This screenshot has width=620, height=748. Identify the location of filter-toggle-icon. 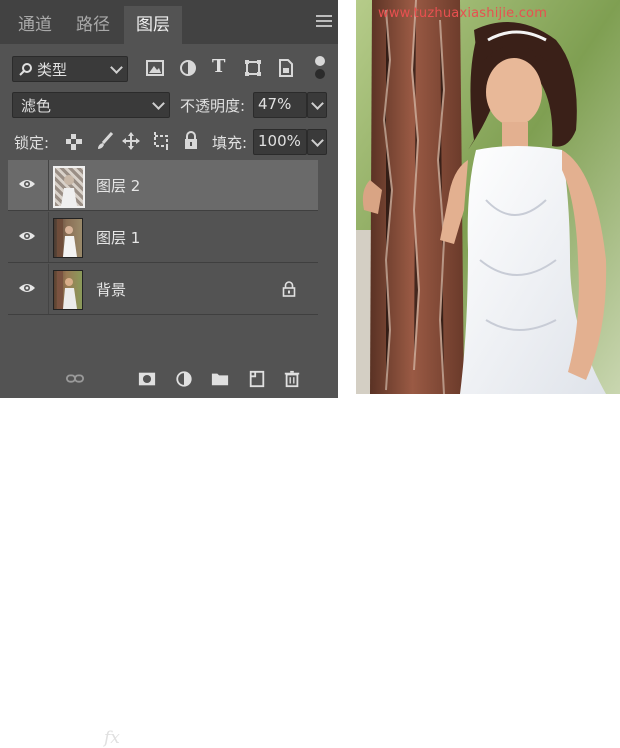
(320, 68).